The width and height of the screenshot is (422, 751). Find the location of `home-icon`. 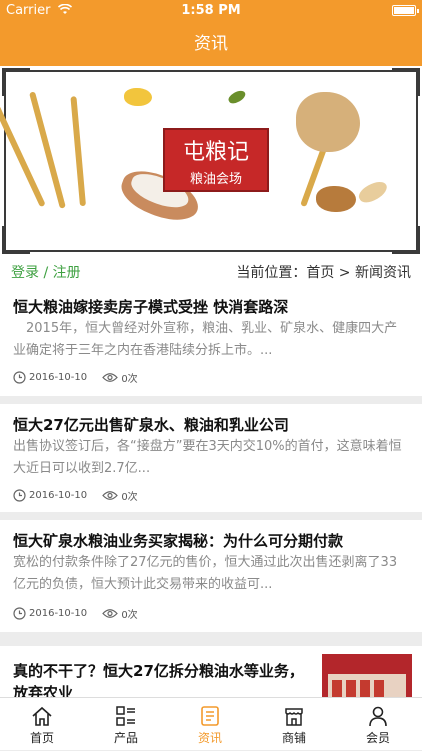

home-icon is located at coordinates (42, 716).